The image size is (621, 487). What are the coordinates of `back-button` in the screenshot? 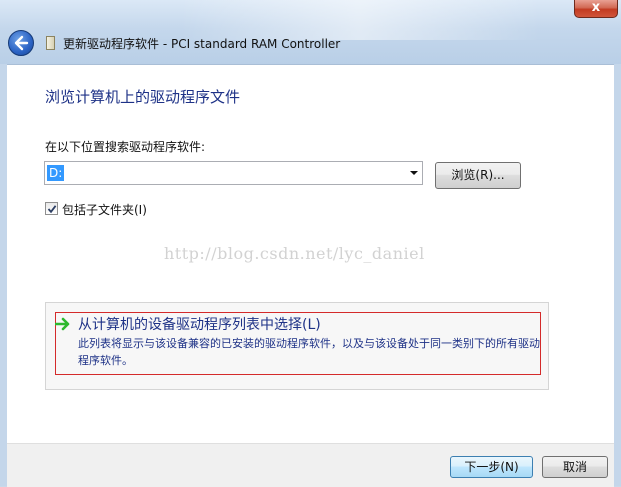 It's located at (21, 43).